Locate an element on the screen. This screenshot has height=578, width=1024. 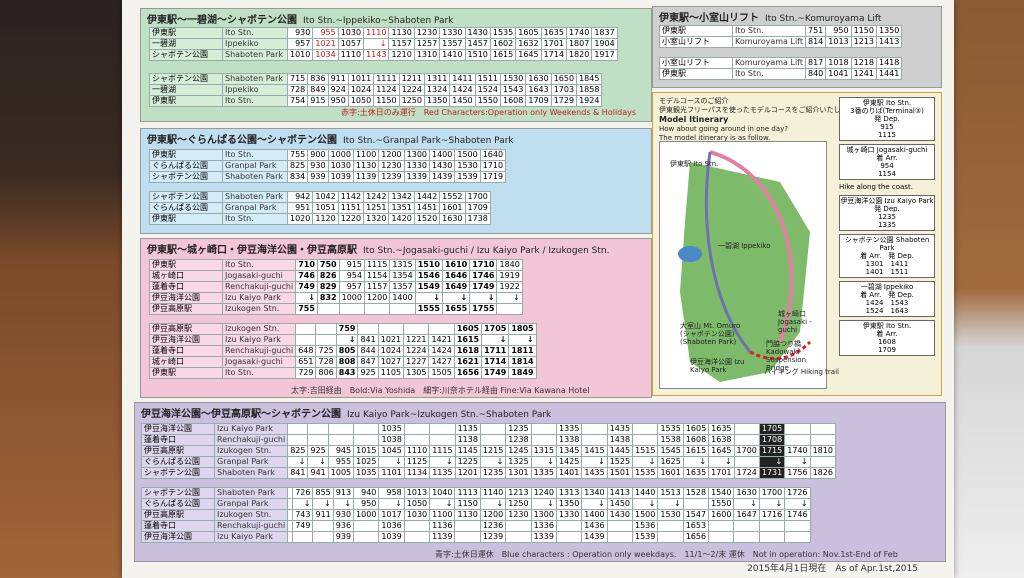
itinerary-step-line: 着 Arr. is located at coordinates (887, 334).